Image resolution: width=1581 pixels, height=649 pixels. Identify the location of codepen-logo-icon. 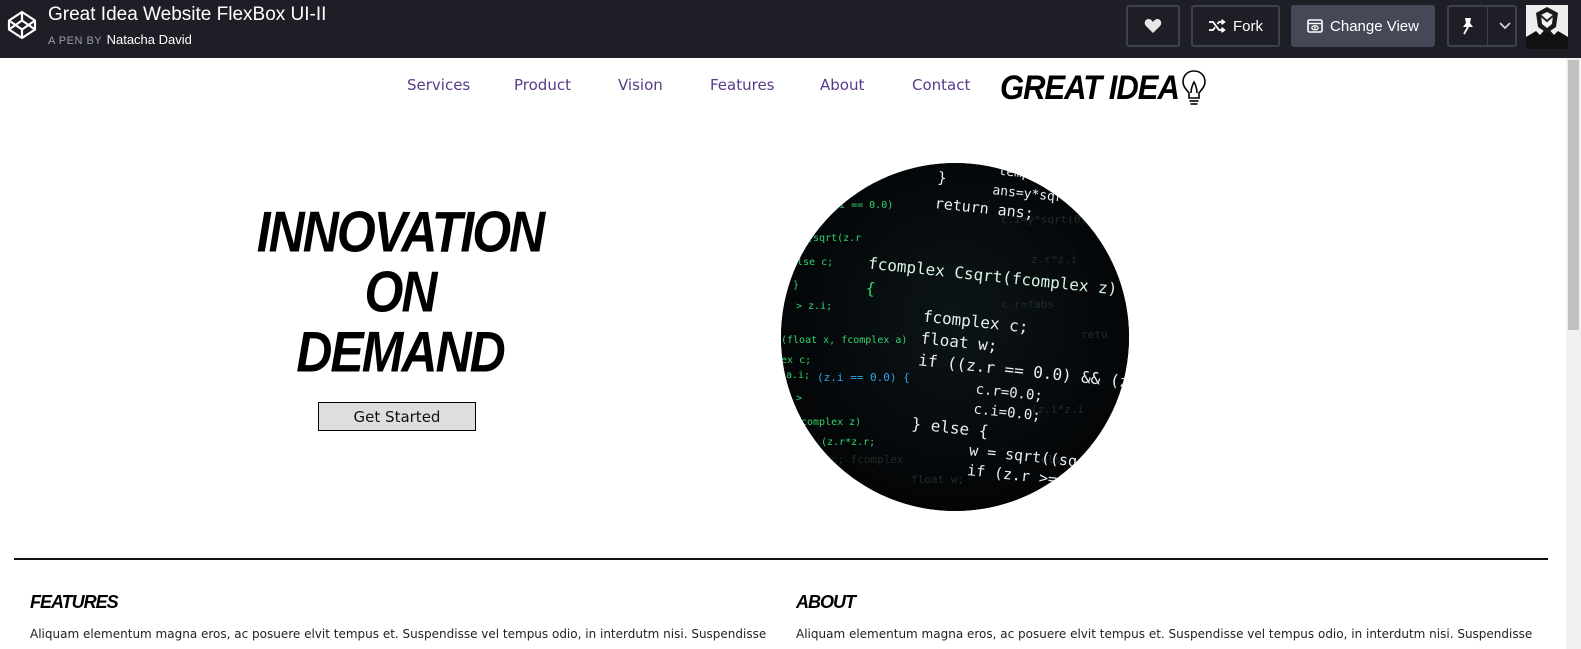
(22, 25).